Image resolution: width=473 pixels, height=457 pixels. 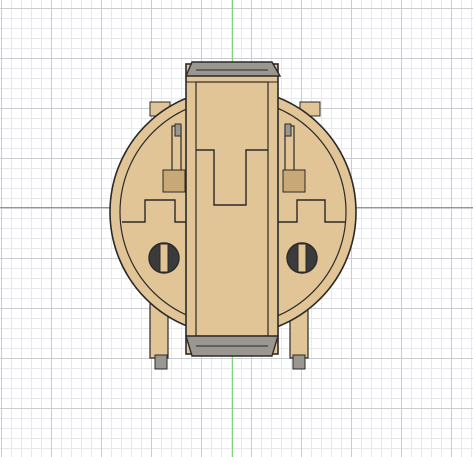 What do you see at coordinates (302, 258) in the screenshot?
I see `right-screw` at bounding box center [302, 258].